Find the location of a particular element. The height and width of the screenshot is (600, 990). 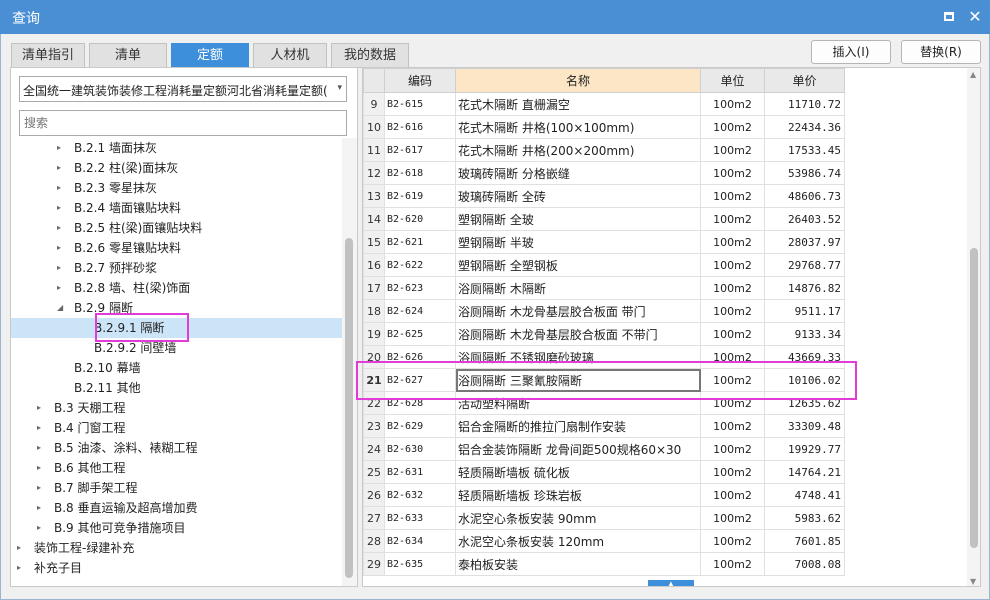

tree-item: ▸ B.2.1 墙面抹灰 is located at coordinates (176, 148).